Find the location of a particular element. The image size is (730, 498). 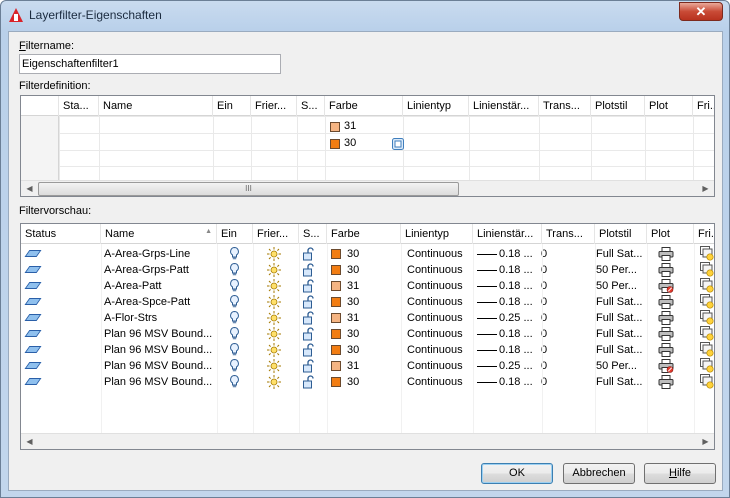

ok-button: OK is located at coordinates (517, 473).